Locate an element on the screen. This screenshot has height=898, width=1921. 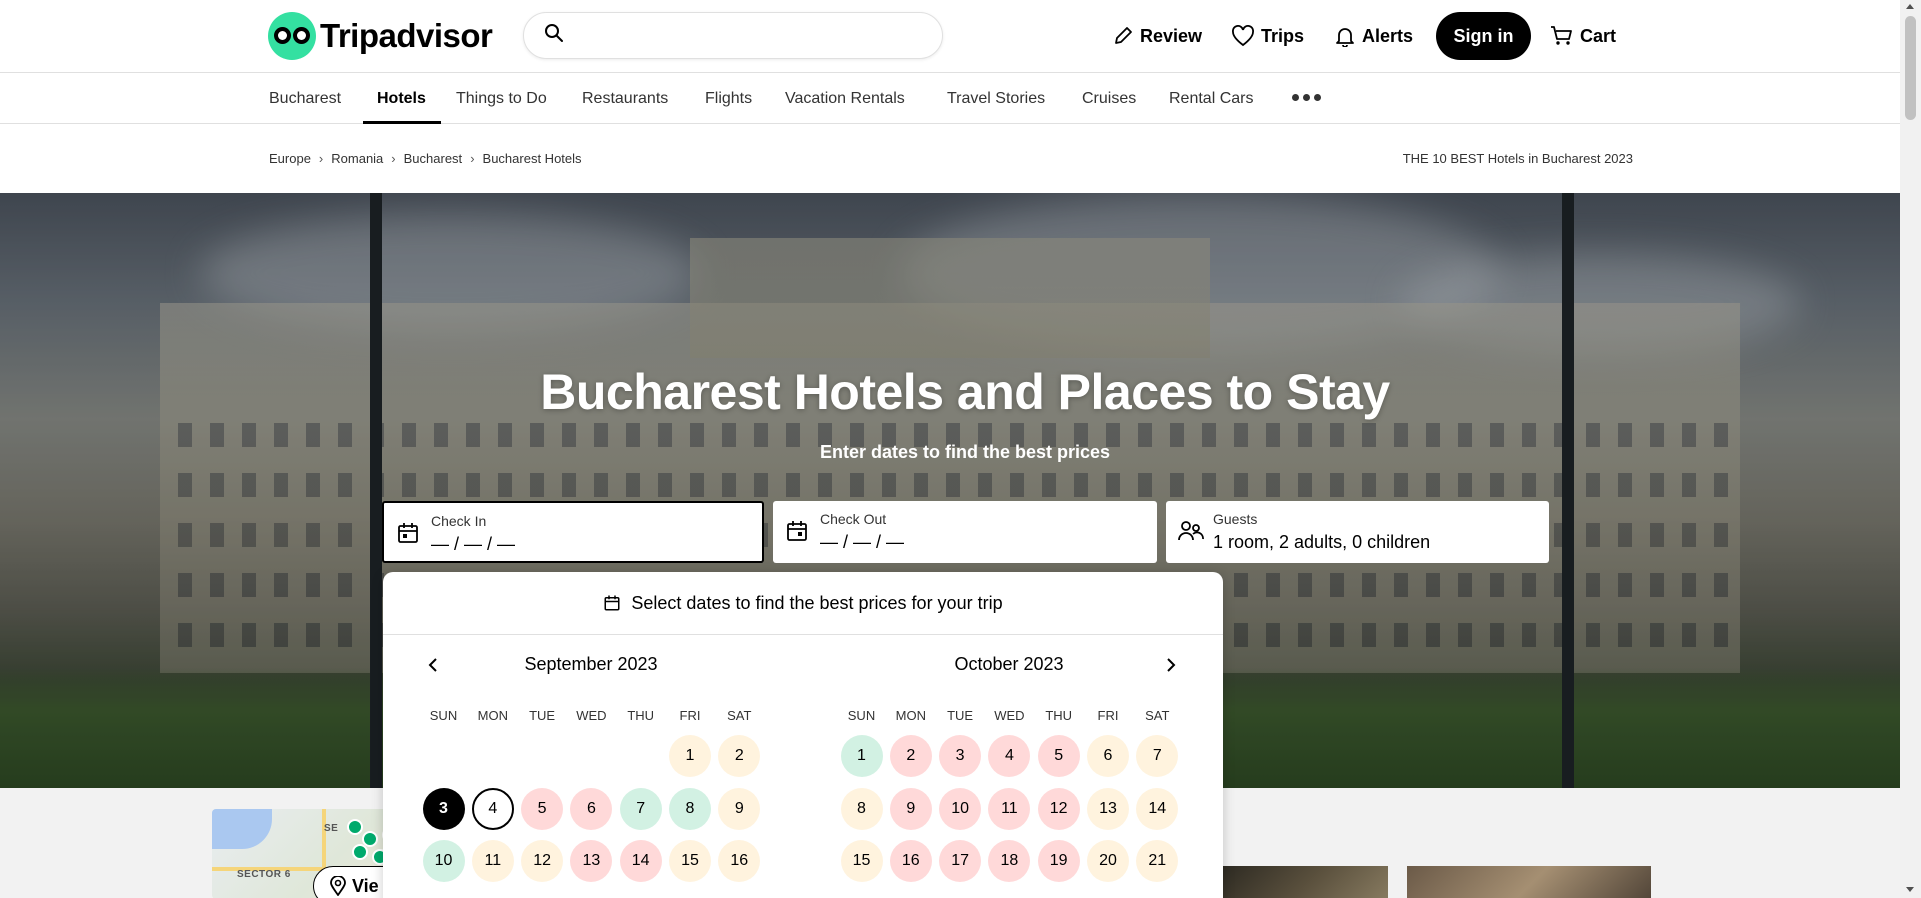
page-subtitle: Enter dates to find the best prices is located at coordinates (965, 452).